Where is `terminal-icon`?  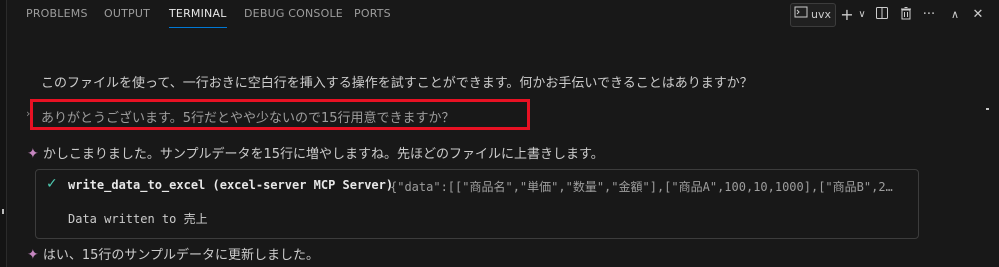 terminal-icon is located at coordinates (801, 14).